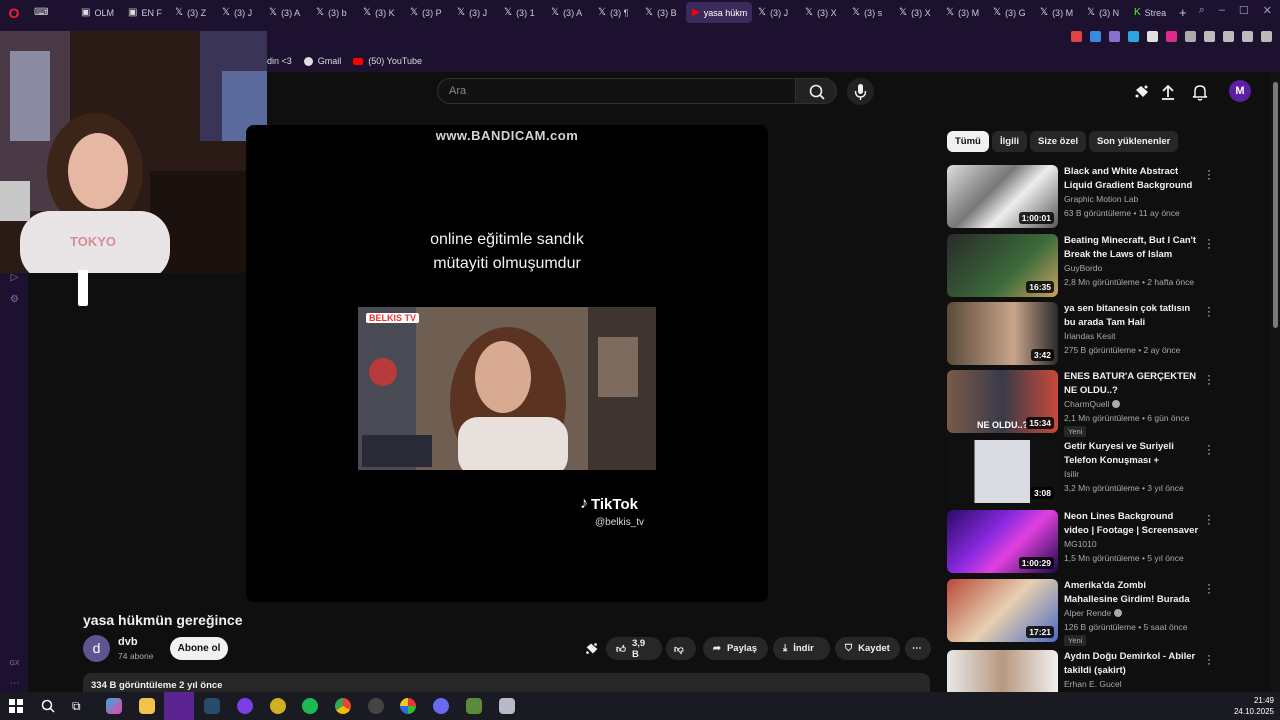 The image size is (1280, 720). Describe the element at coordinates (333, 12) in the screenshot. I see `browser-tab: 𝕏 (3) b` at that location.